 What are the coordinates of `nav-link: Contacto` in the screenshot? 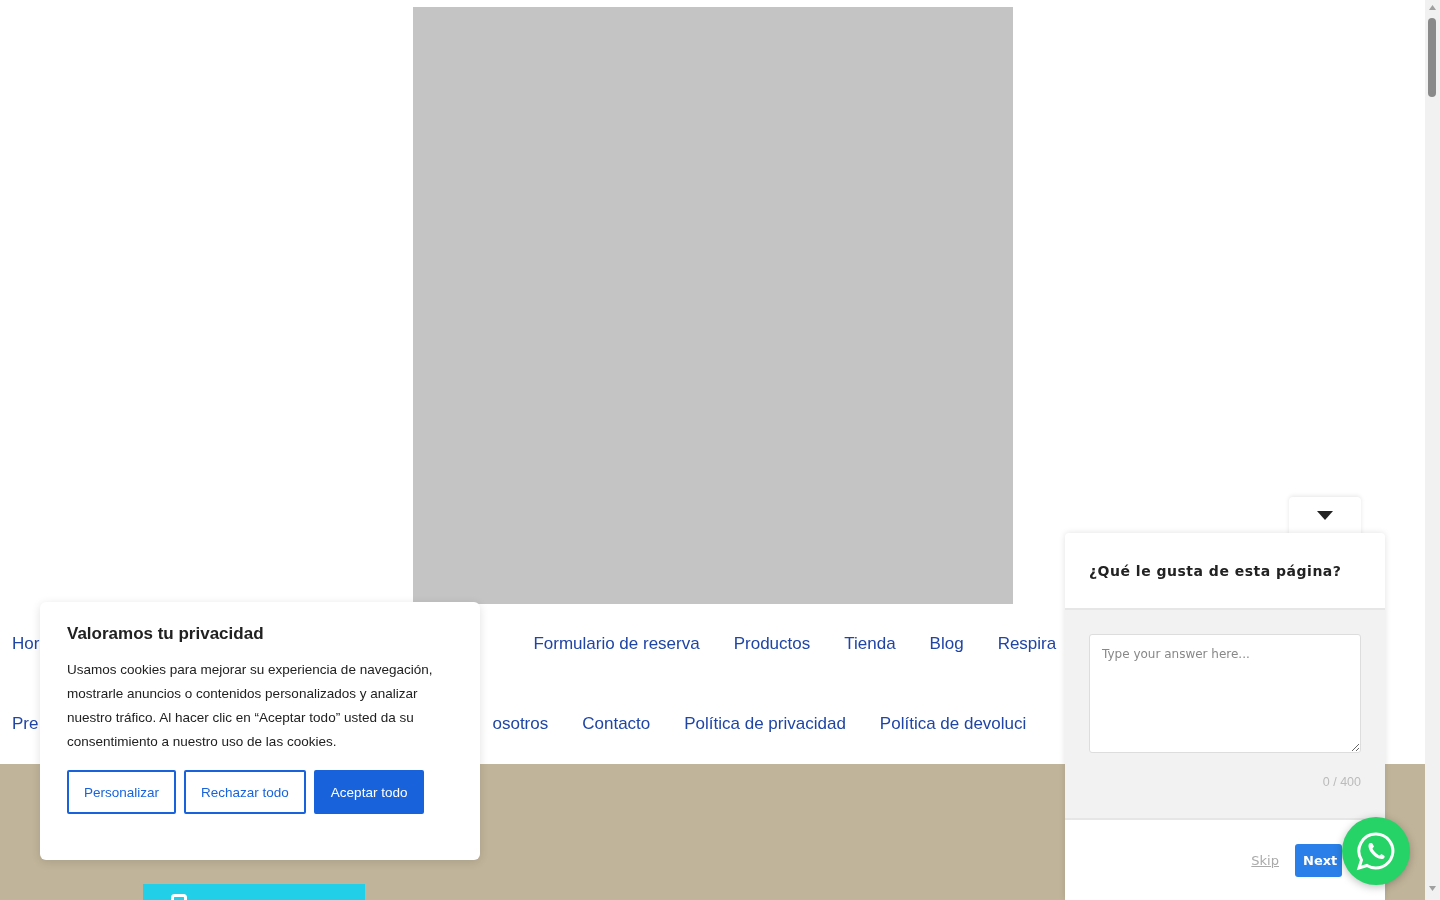 It's located at (616, 724).